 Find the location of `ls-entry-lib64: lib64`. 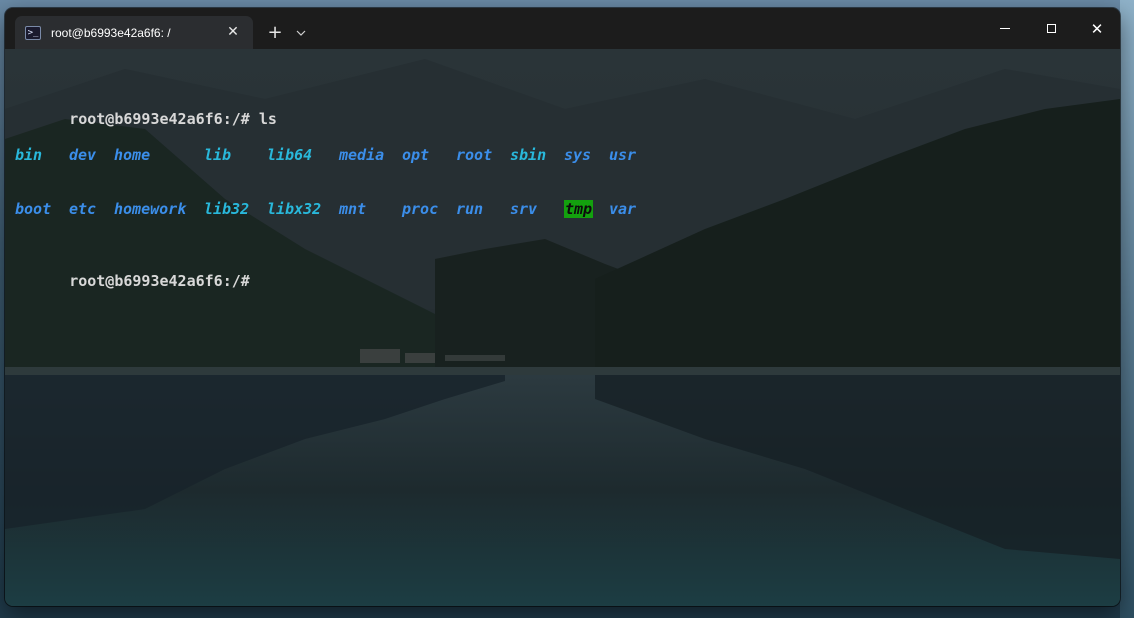

ls-entry-lib64: lib64 is located at coordinates (290, 155).